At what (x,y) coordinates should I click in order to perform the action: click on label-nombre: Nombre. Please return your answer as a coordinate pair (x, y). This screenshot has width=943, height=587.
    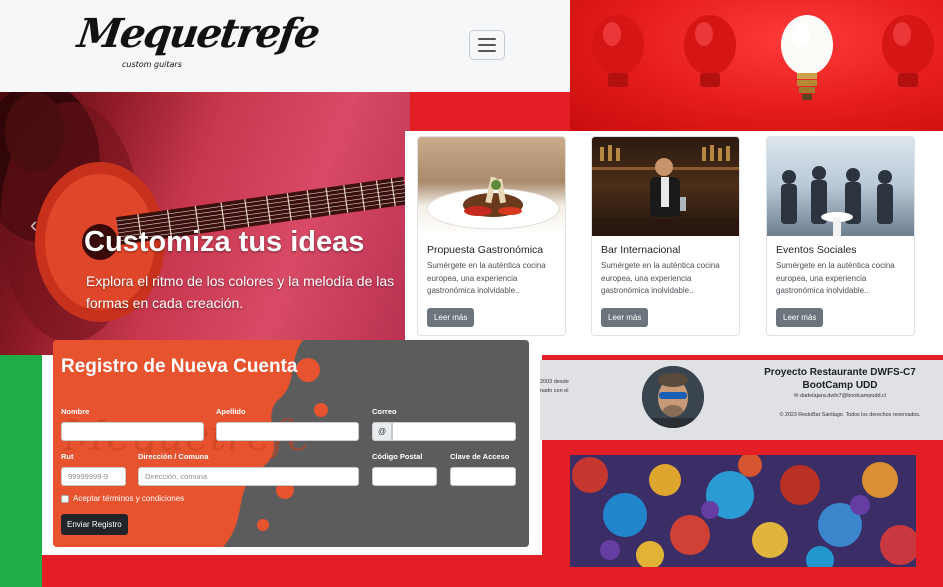
    Looking at the image, I should click on (75, 411).